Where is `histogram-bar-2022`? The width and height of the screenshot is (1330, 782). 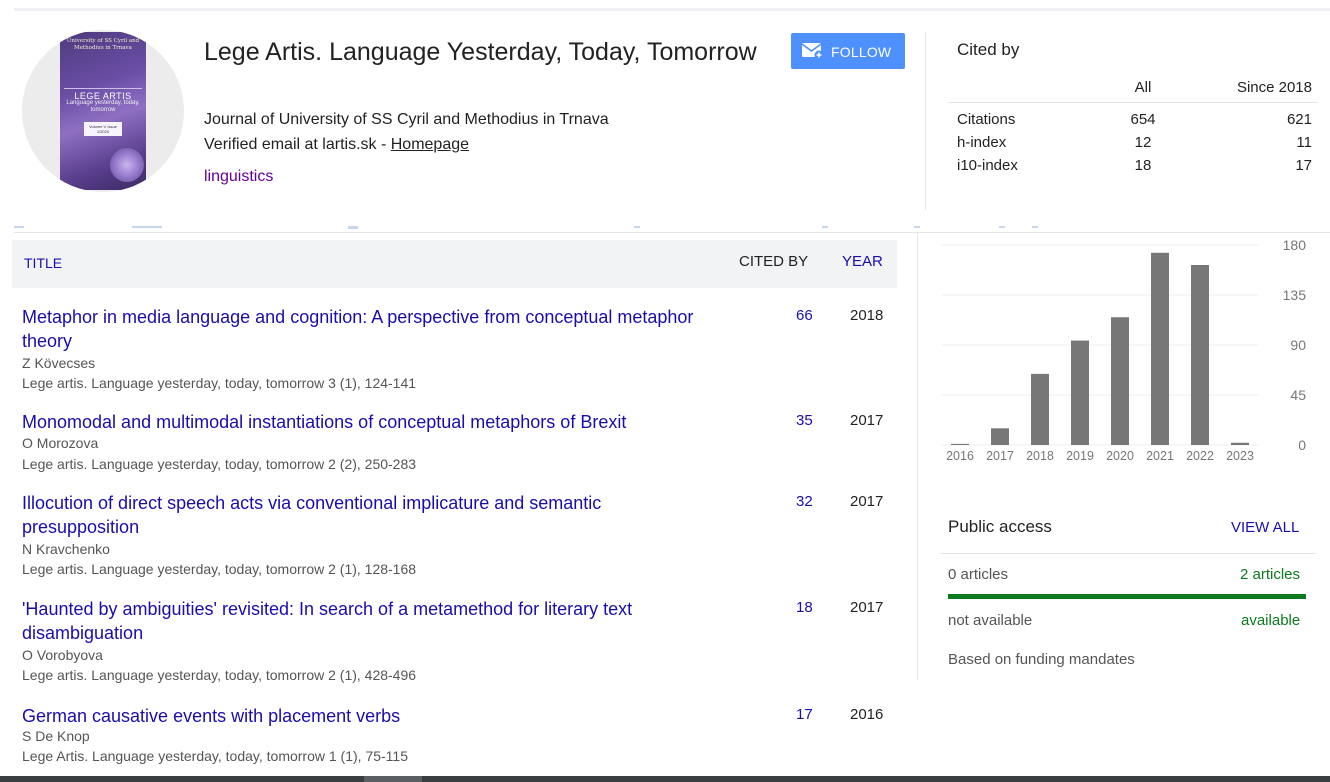
histogram-bar-2022 is located at coordinates (1200, 355).